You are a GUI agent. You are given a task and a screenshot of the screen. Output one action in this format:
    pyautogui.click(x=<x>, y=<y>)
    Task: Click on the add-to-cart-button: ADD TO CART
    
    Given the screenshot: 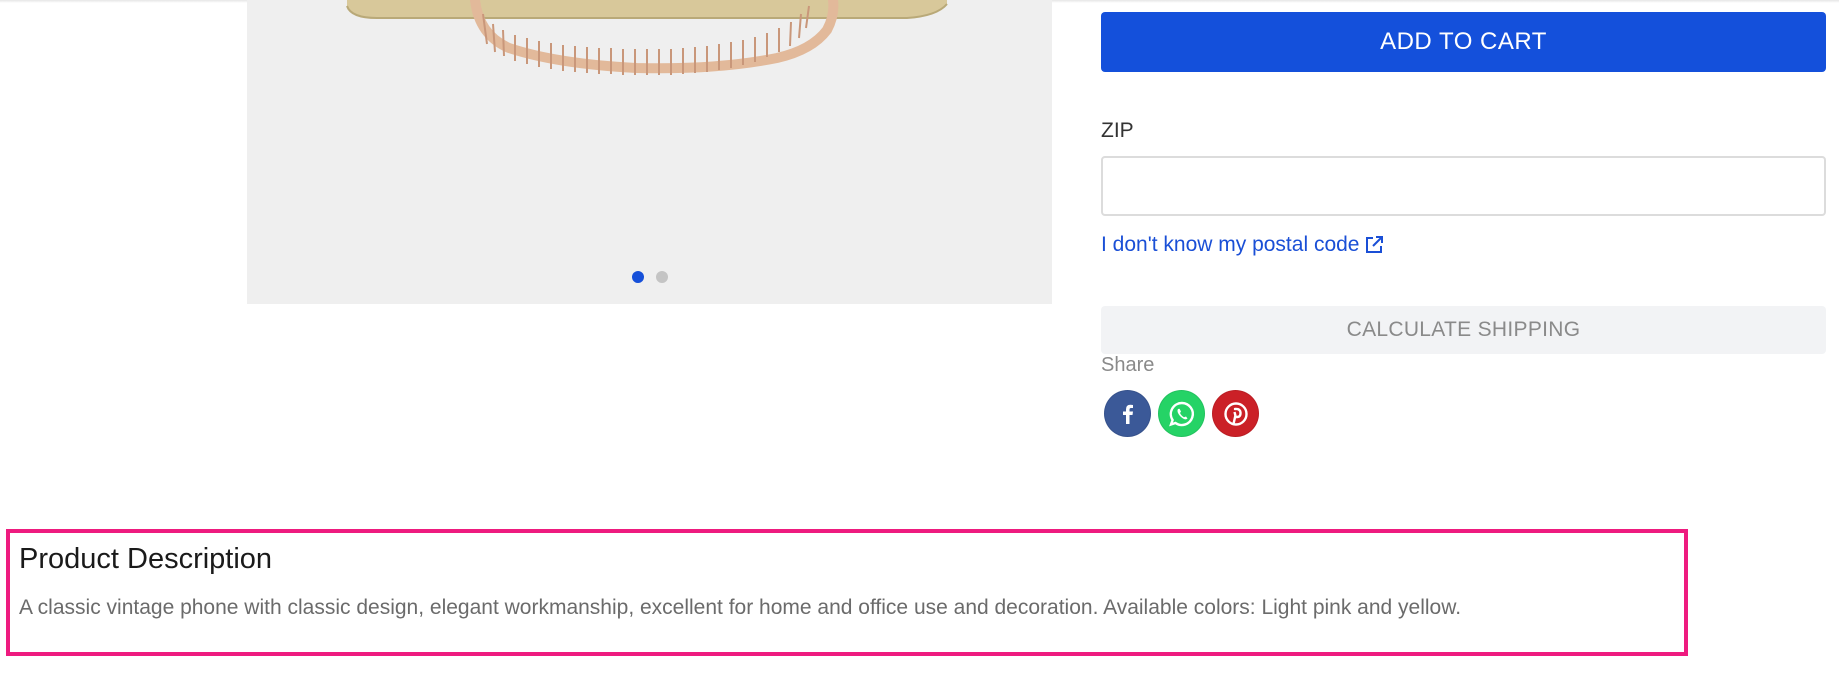 What is the action you would take?
    pyautogui.click(x=1463, y=42)
    